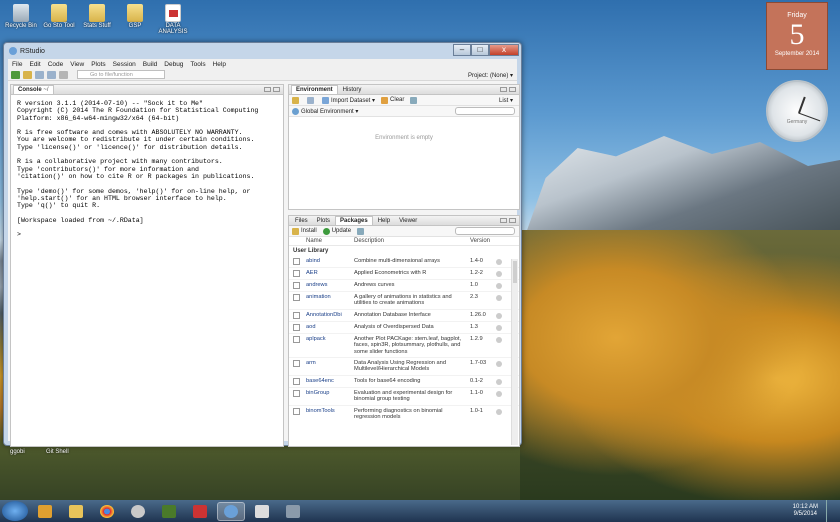 The width and height of the screenshot is (840, 522). Describe the element at coordinates (348, 100) in the screenshot. I see `import-dataset-button: Import Dataset ▾` at that location.